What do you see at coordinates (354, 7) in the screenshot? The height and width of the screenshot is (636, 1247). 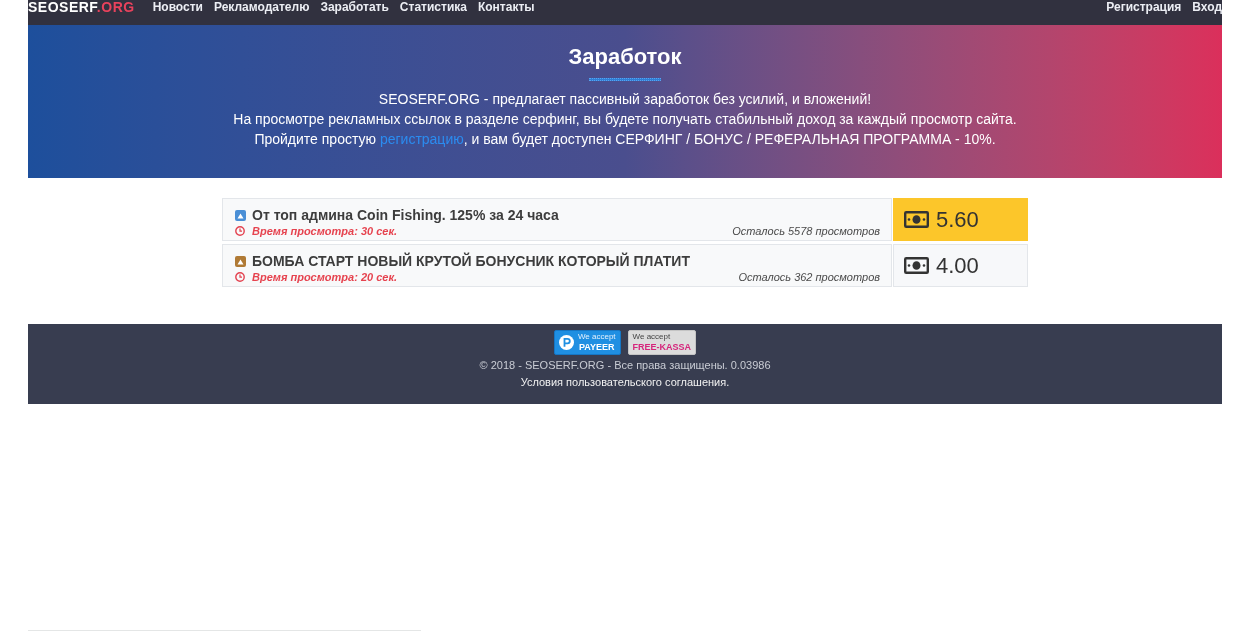 I see `nav-link: Заработать` at bounding box center [354, 7].